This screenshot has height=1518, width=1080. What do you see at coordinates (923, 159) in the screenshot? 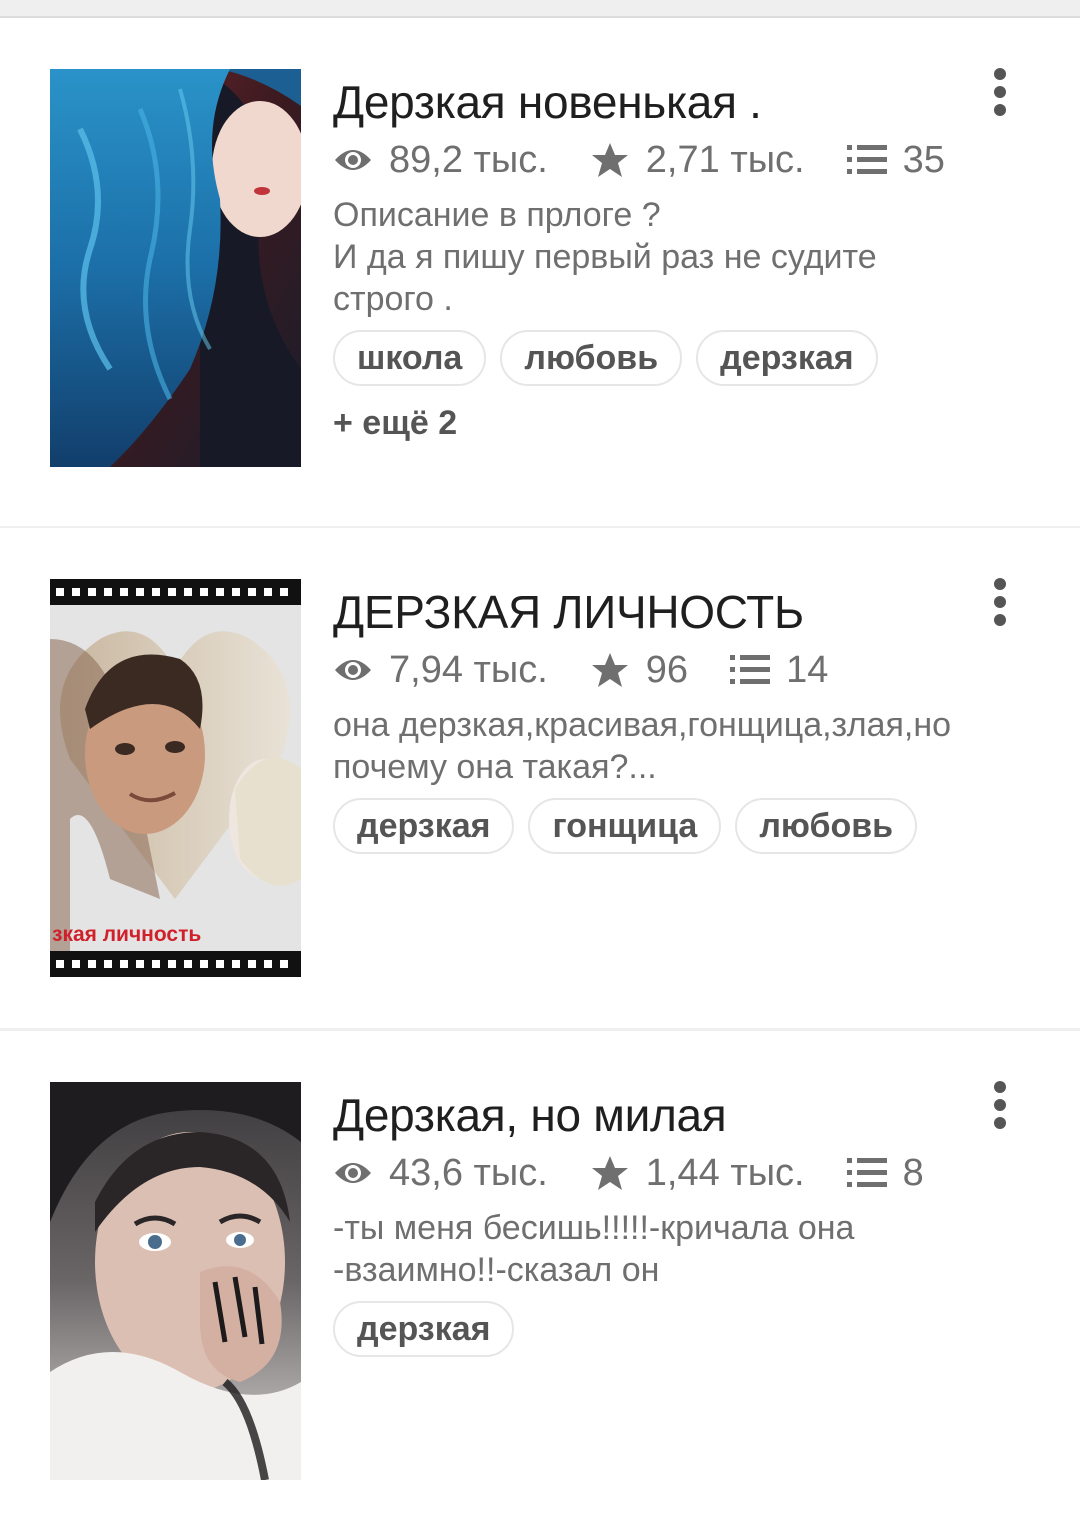
I see `parts-count: 35` at bounding box center [923, 159].